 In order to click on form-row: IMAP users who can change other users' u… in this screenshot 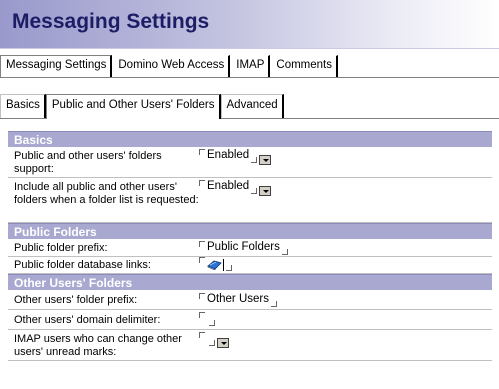, I will do `click(250, 345)`.